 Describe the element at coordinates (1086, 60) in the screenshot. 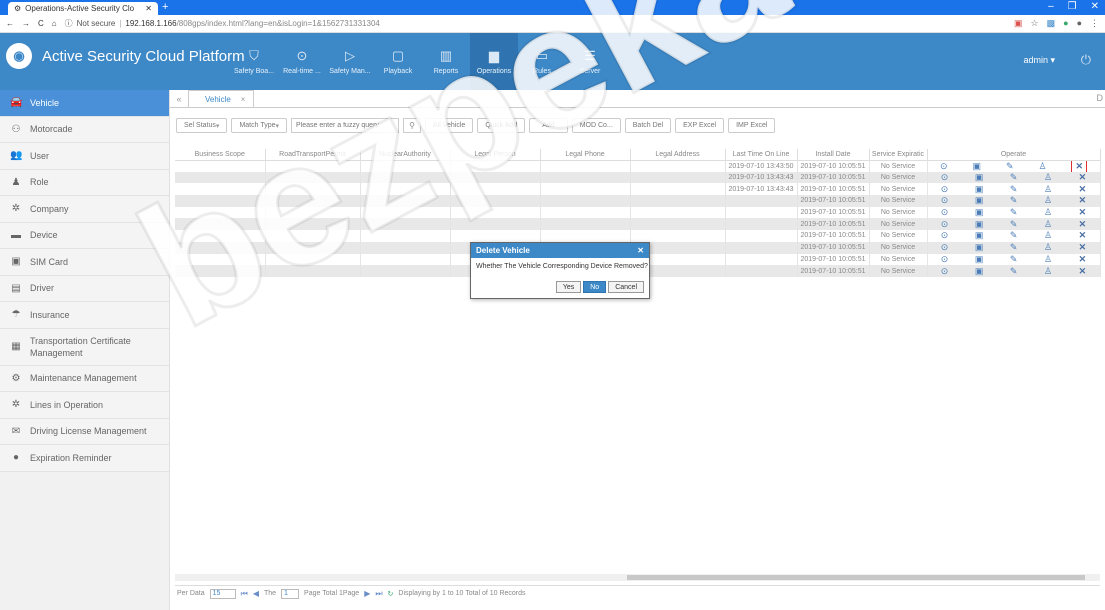

I see `power-icon: ⏻` at that location.